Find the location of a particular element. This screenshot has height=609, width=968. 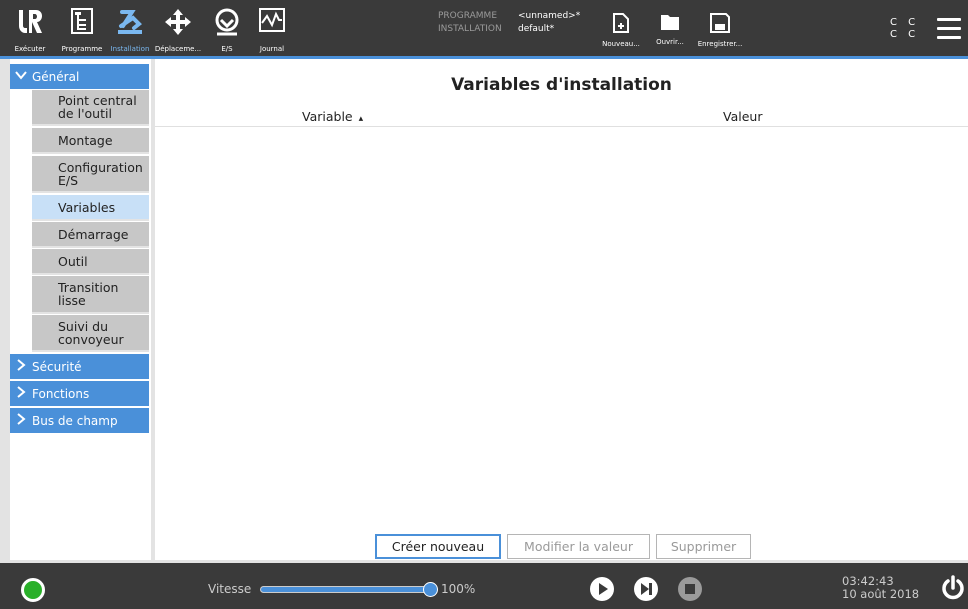

sidebar-item-label: Montage is located at coordinates (85, 140).